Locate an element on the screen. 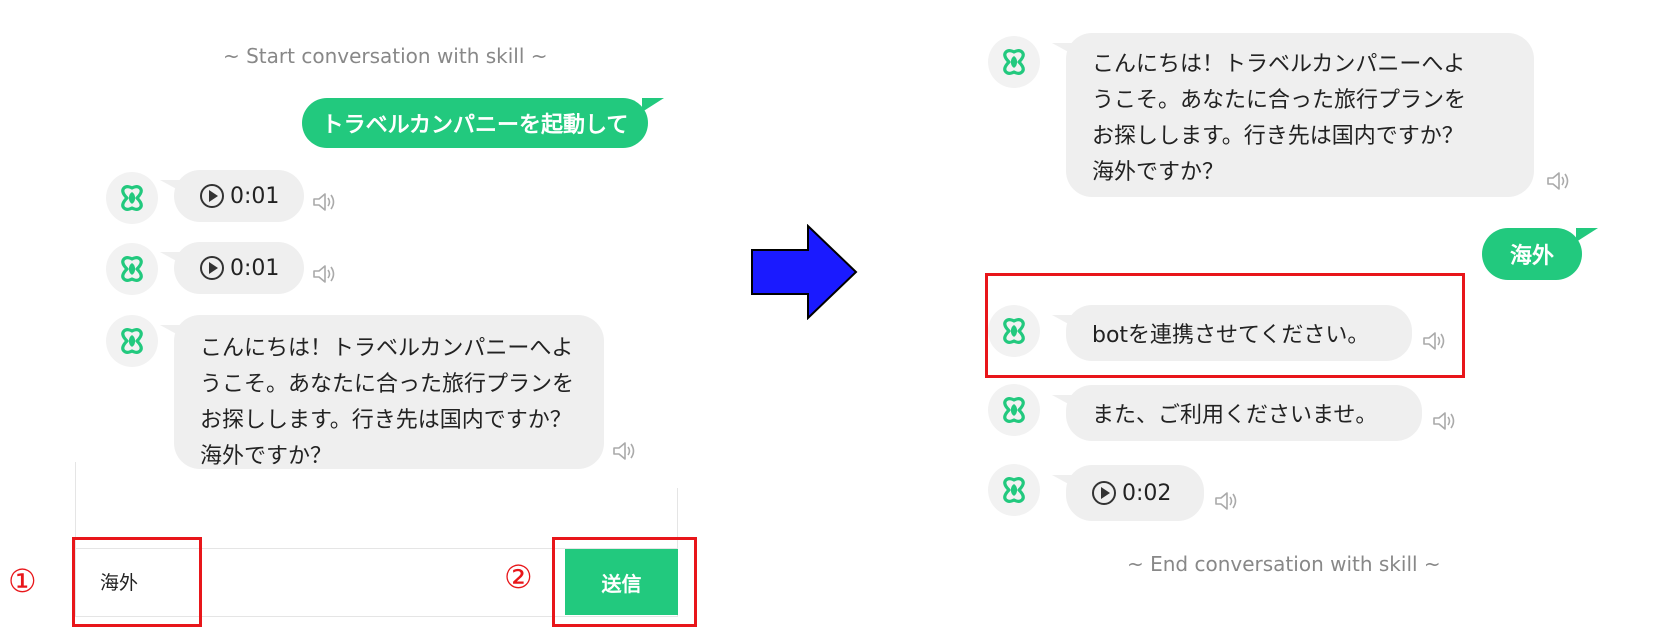 This screenshot has height=644, width=1654. bot-thanks-bubble: また、ご利用くださいませ。 is located at coordinates (1237, 413).